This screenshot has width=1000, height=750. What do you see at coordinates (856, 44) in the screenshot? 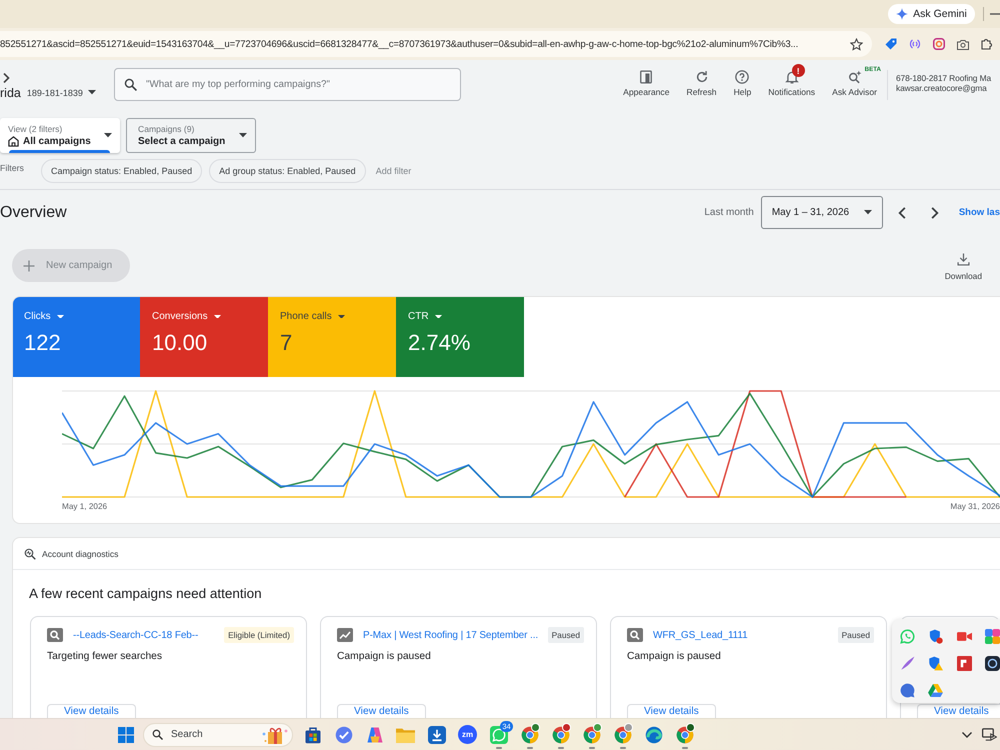
I see `star-icon` at bounding box center [856, 44].